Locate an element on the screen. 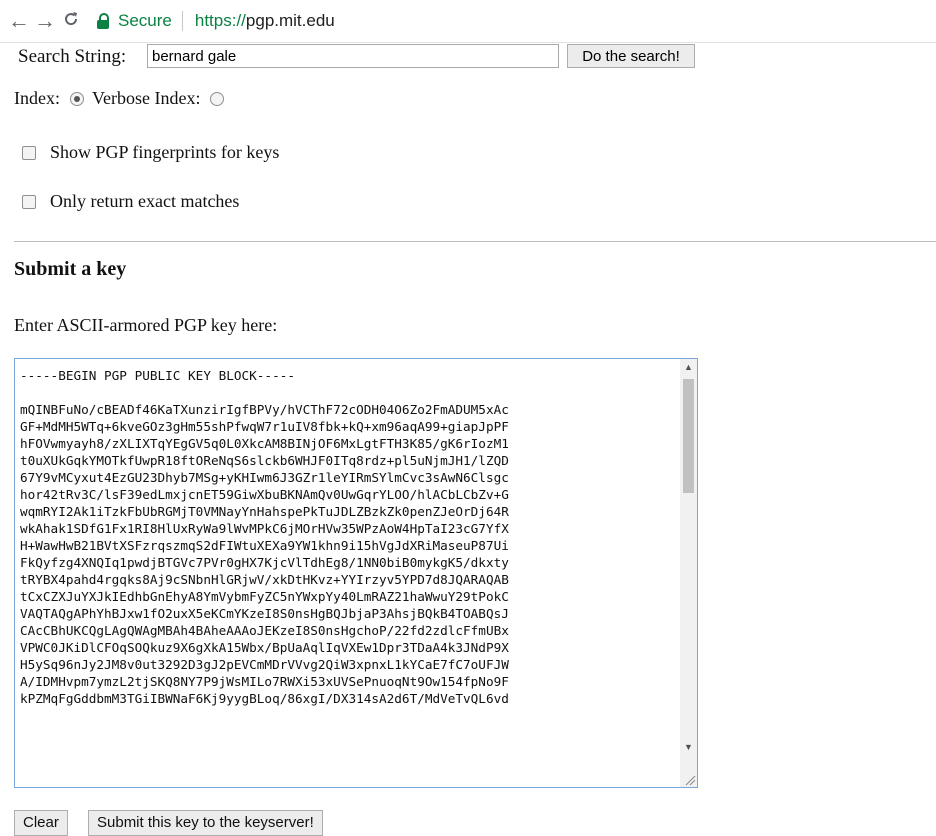 Image resolution: width=936 pixels, height=836 pixels. index-label: Index: is located at coordinates (37, 98).